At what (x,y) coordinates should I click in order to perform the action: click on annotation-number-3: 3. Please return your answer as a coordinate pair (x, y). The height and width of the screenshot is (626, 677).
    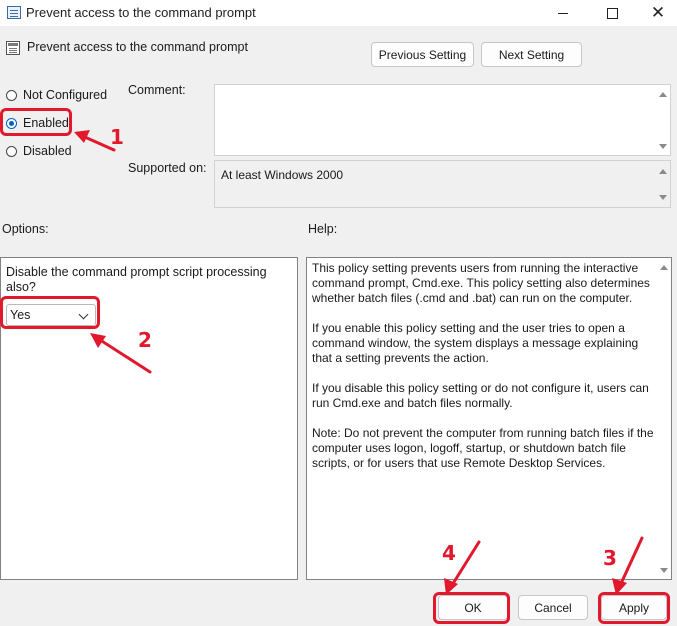
    Looking at the image, I should click on (610, 558).